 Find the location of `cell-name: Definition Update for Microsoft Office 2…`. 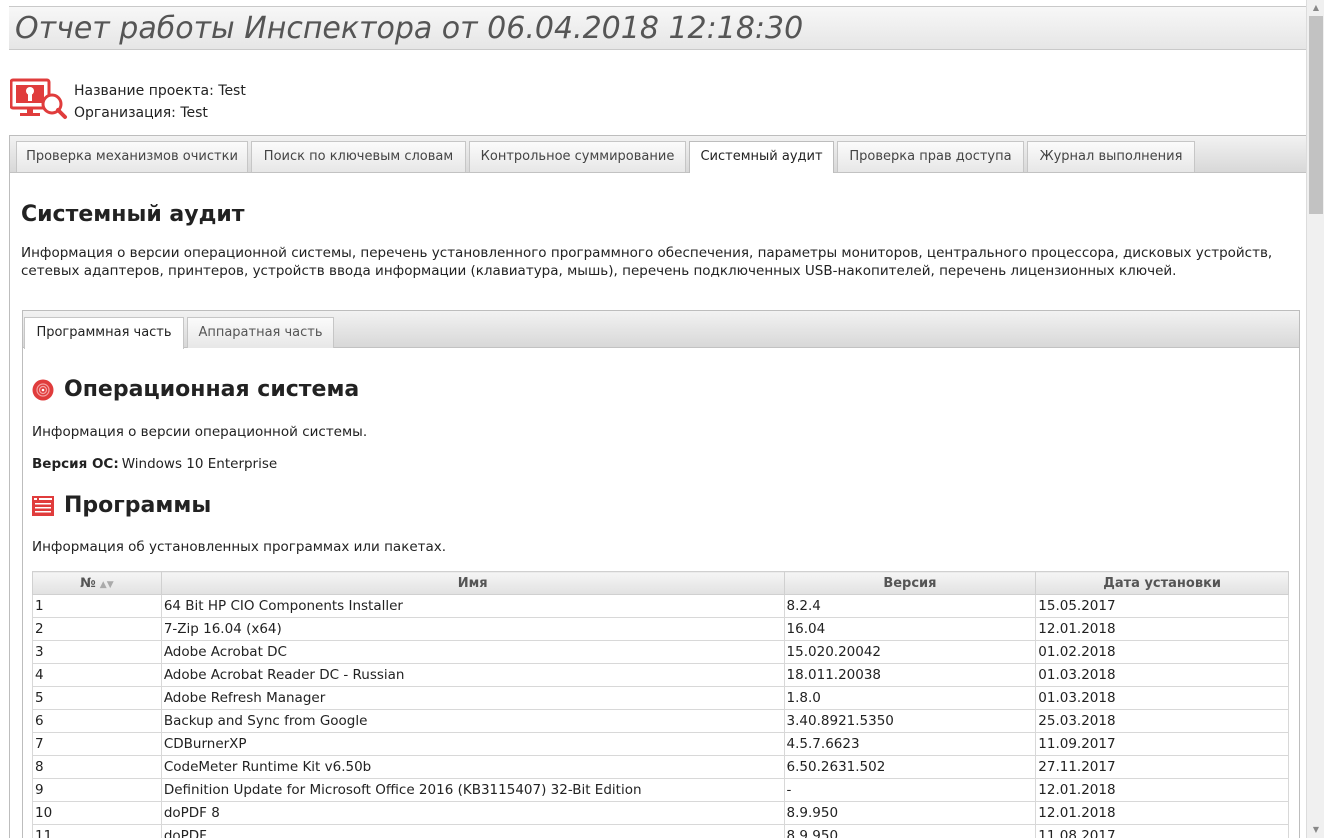

cell-name: Definition Update for Microsoft Office 2… is located at coordinates (472, 790).